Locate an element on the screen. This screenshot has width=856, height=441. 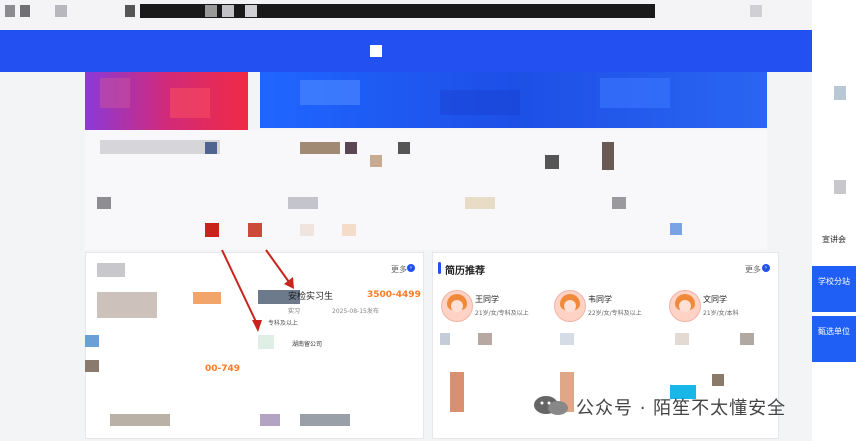
candidate-name: 韦同学 is located at coordinates (600, 299).